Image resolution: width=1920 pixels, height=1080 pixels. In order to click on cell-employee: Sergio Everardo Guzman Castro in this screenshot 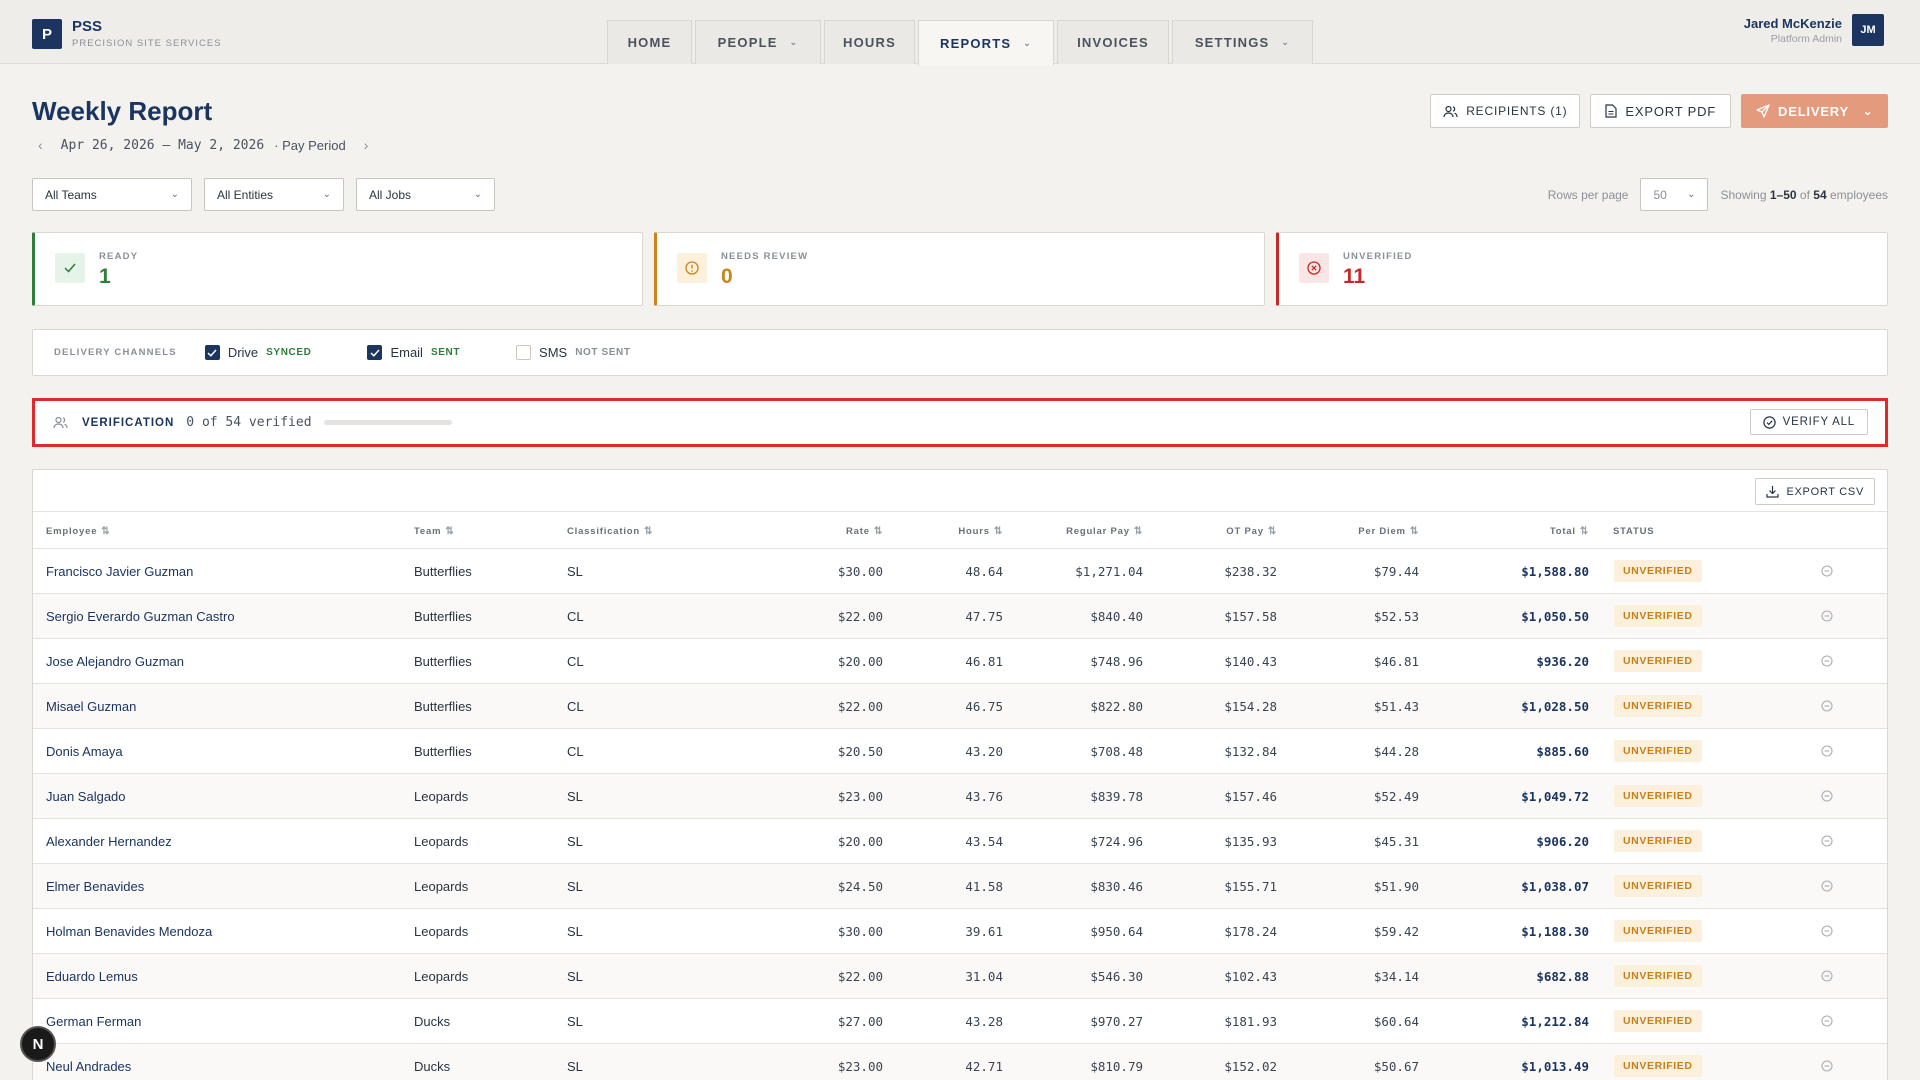, I will do `click(140, 616)`.